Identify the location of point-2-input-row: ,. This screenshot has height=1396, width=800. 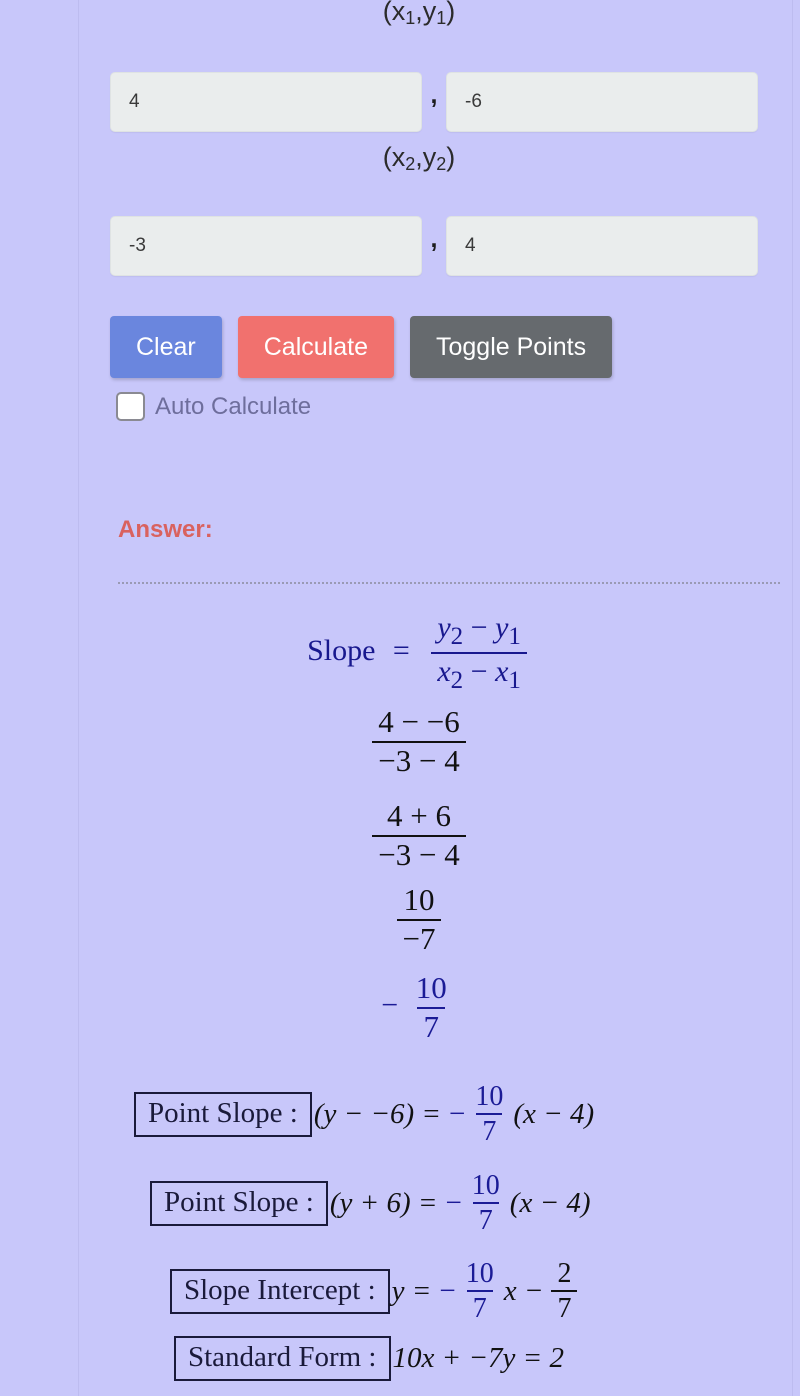
(435, 246).